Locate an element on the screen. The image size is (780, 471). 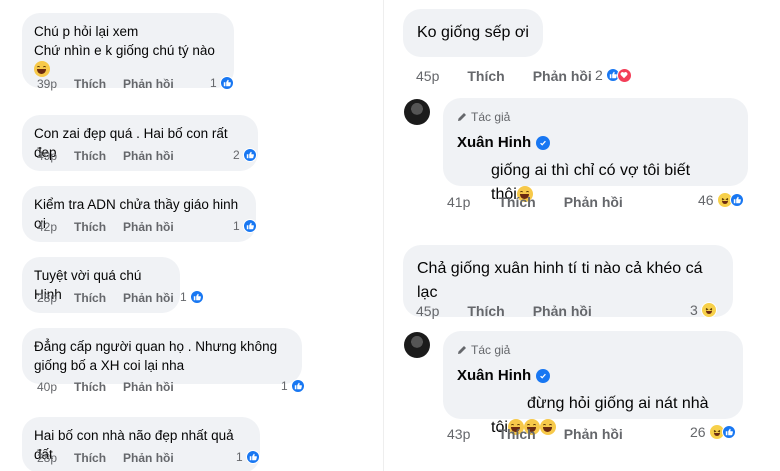
reaction-count: 3 is located at coordinates (694, 310).